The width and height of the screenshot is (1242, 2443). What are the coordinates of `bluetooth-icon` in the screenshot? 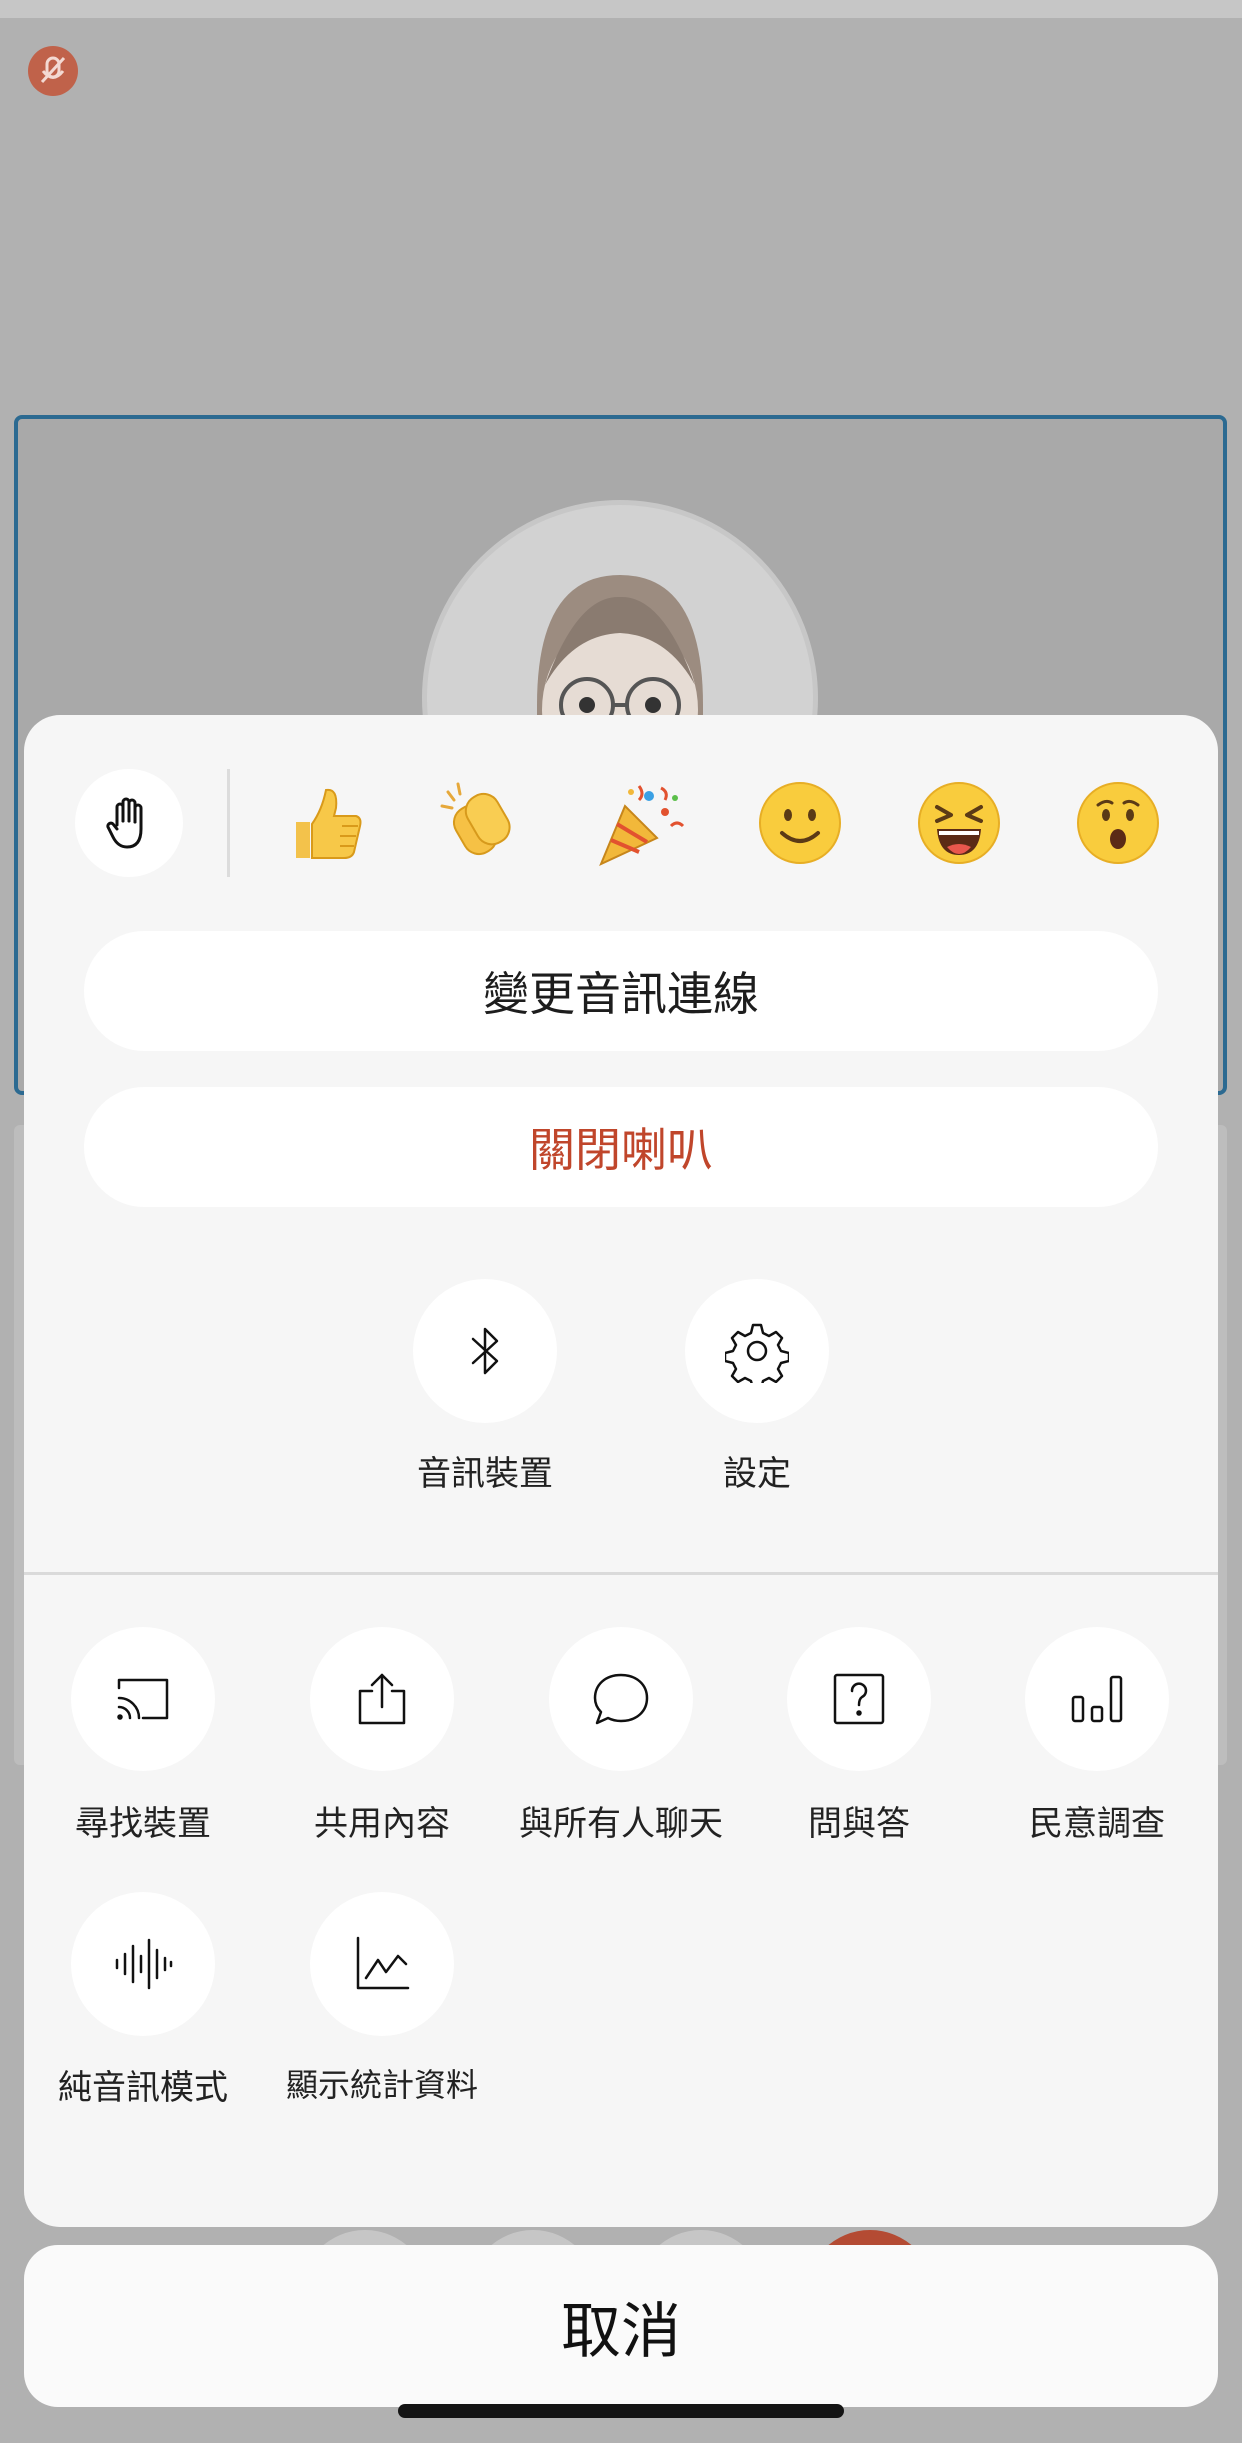 It's located at (485, 1351).